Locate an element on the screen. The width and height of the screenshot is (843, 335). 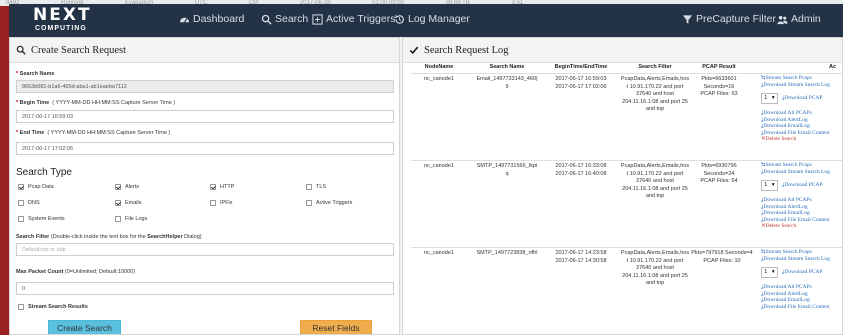
column-header-search-name: Search Name is located at coordinates (507, 67).